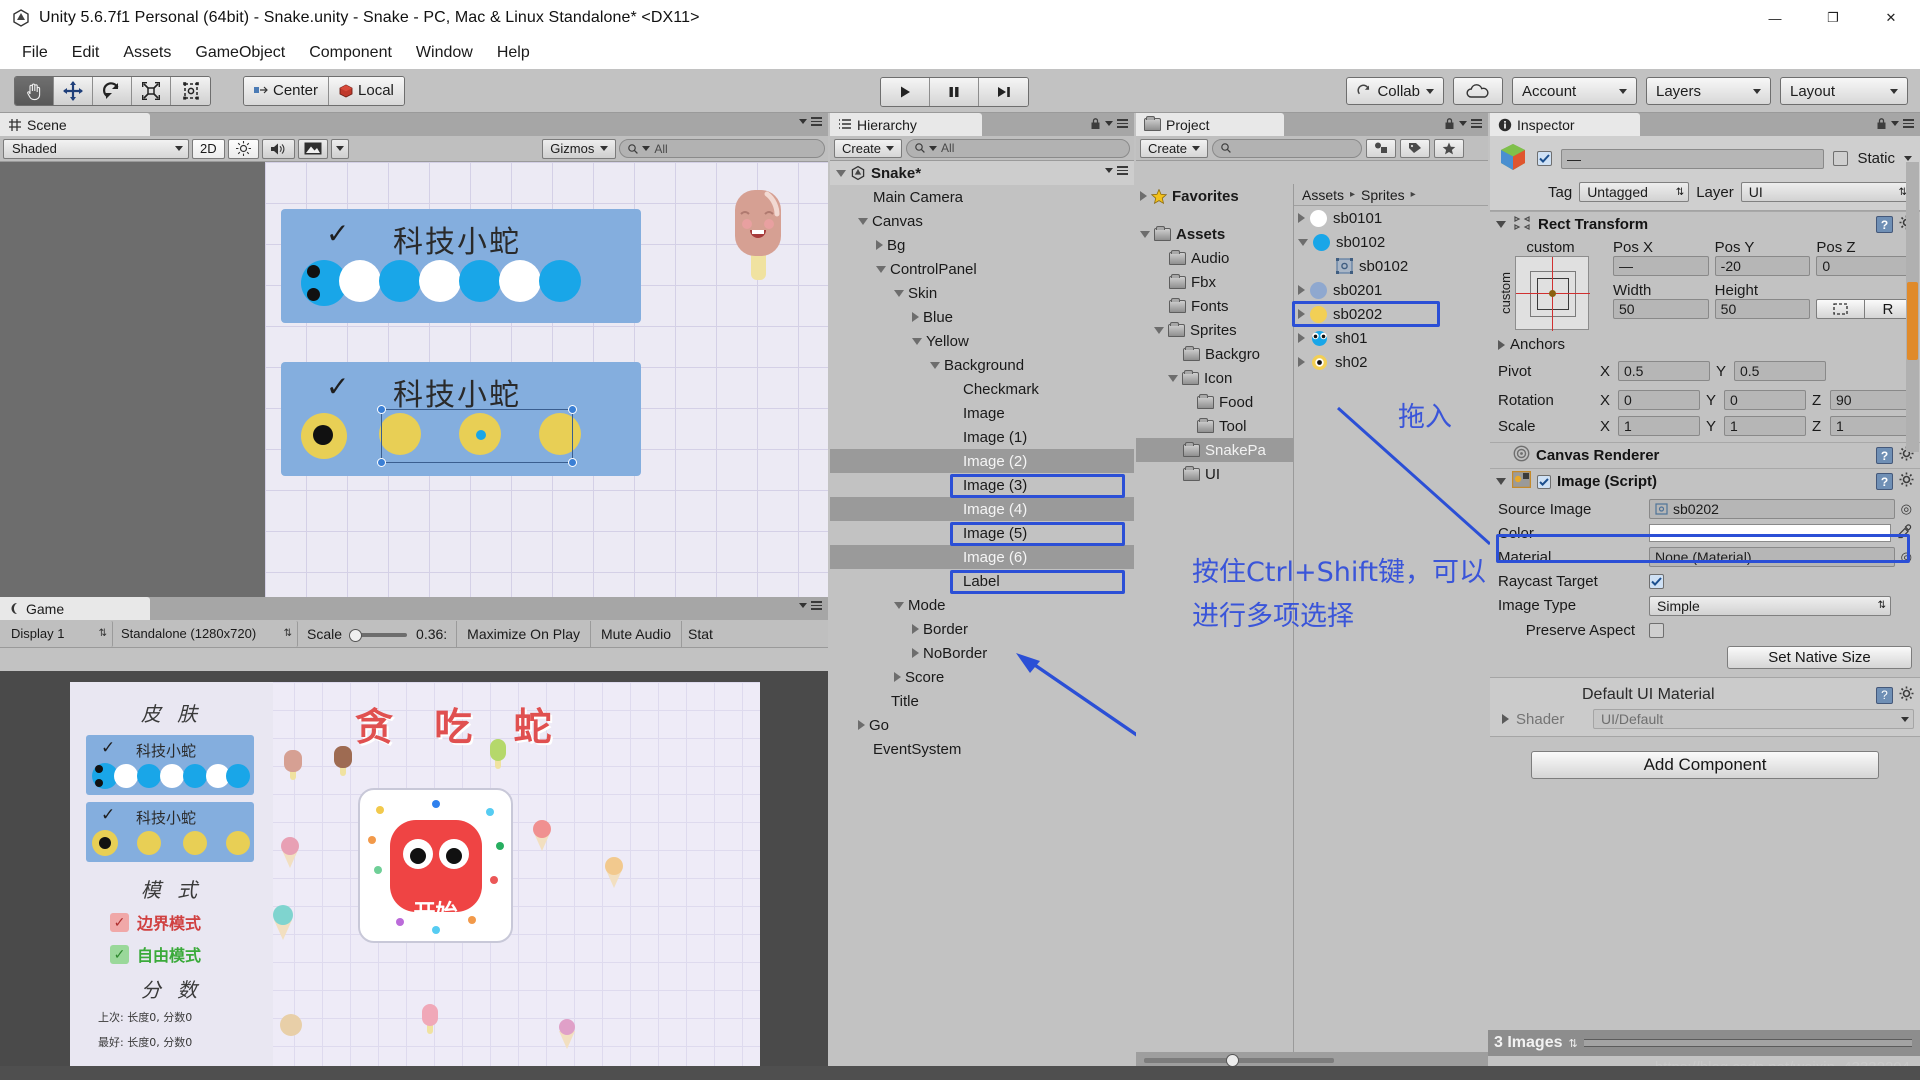 The width and height of the screenshot is (1920, 1080). I want to click on breadcrumb-sprites: Sprites, so click(1383, 195).